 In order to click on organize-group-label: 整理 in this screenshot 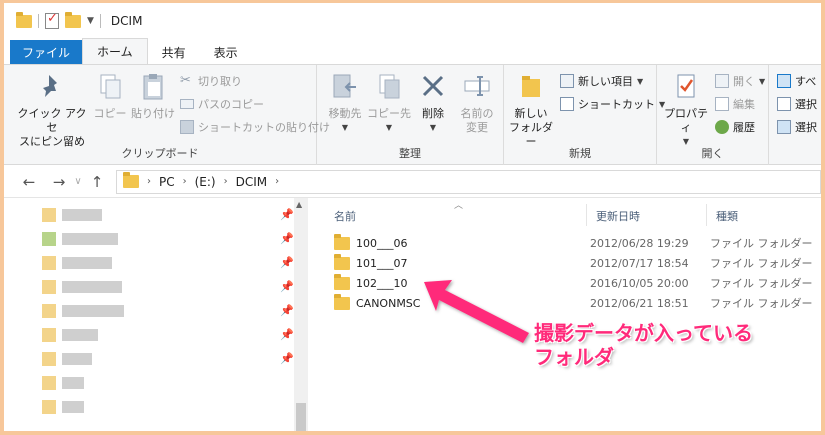, I will do `click(410, 153)`.